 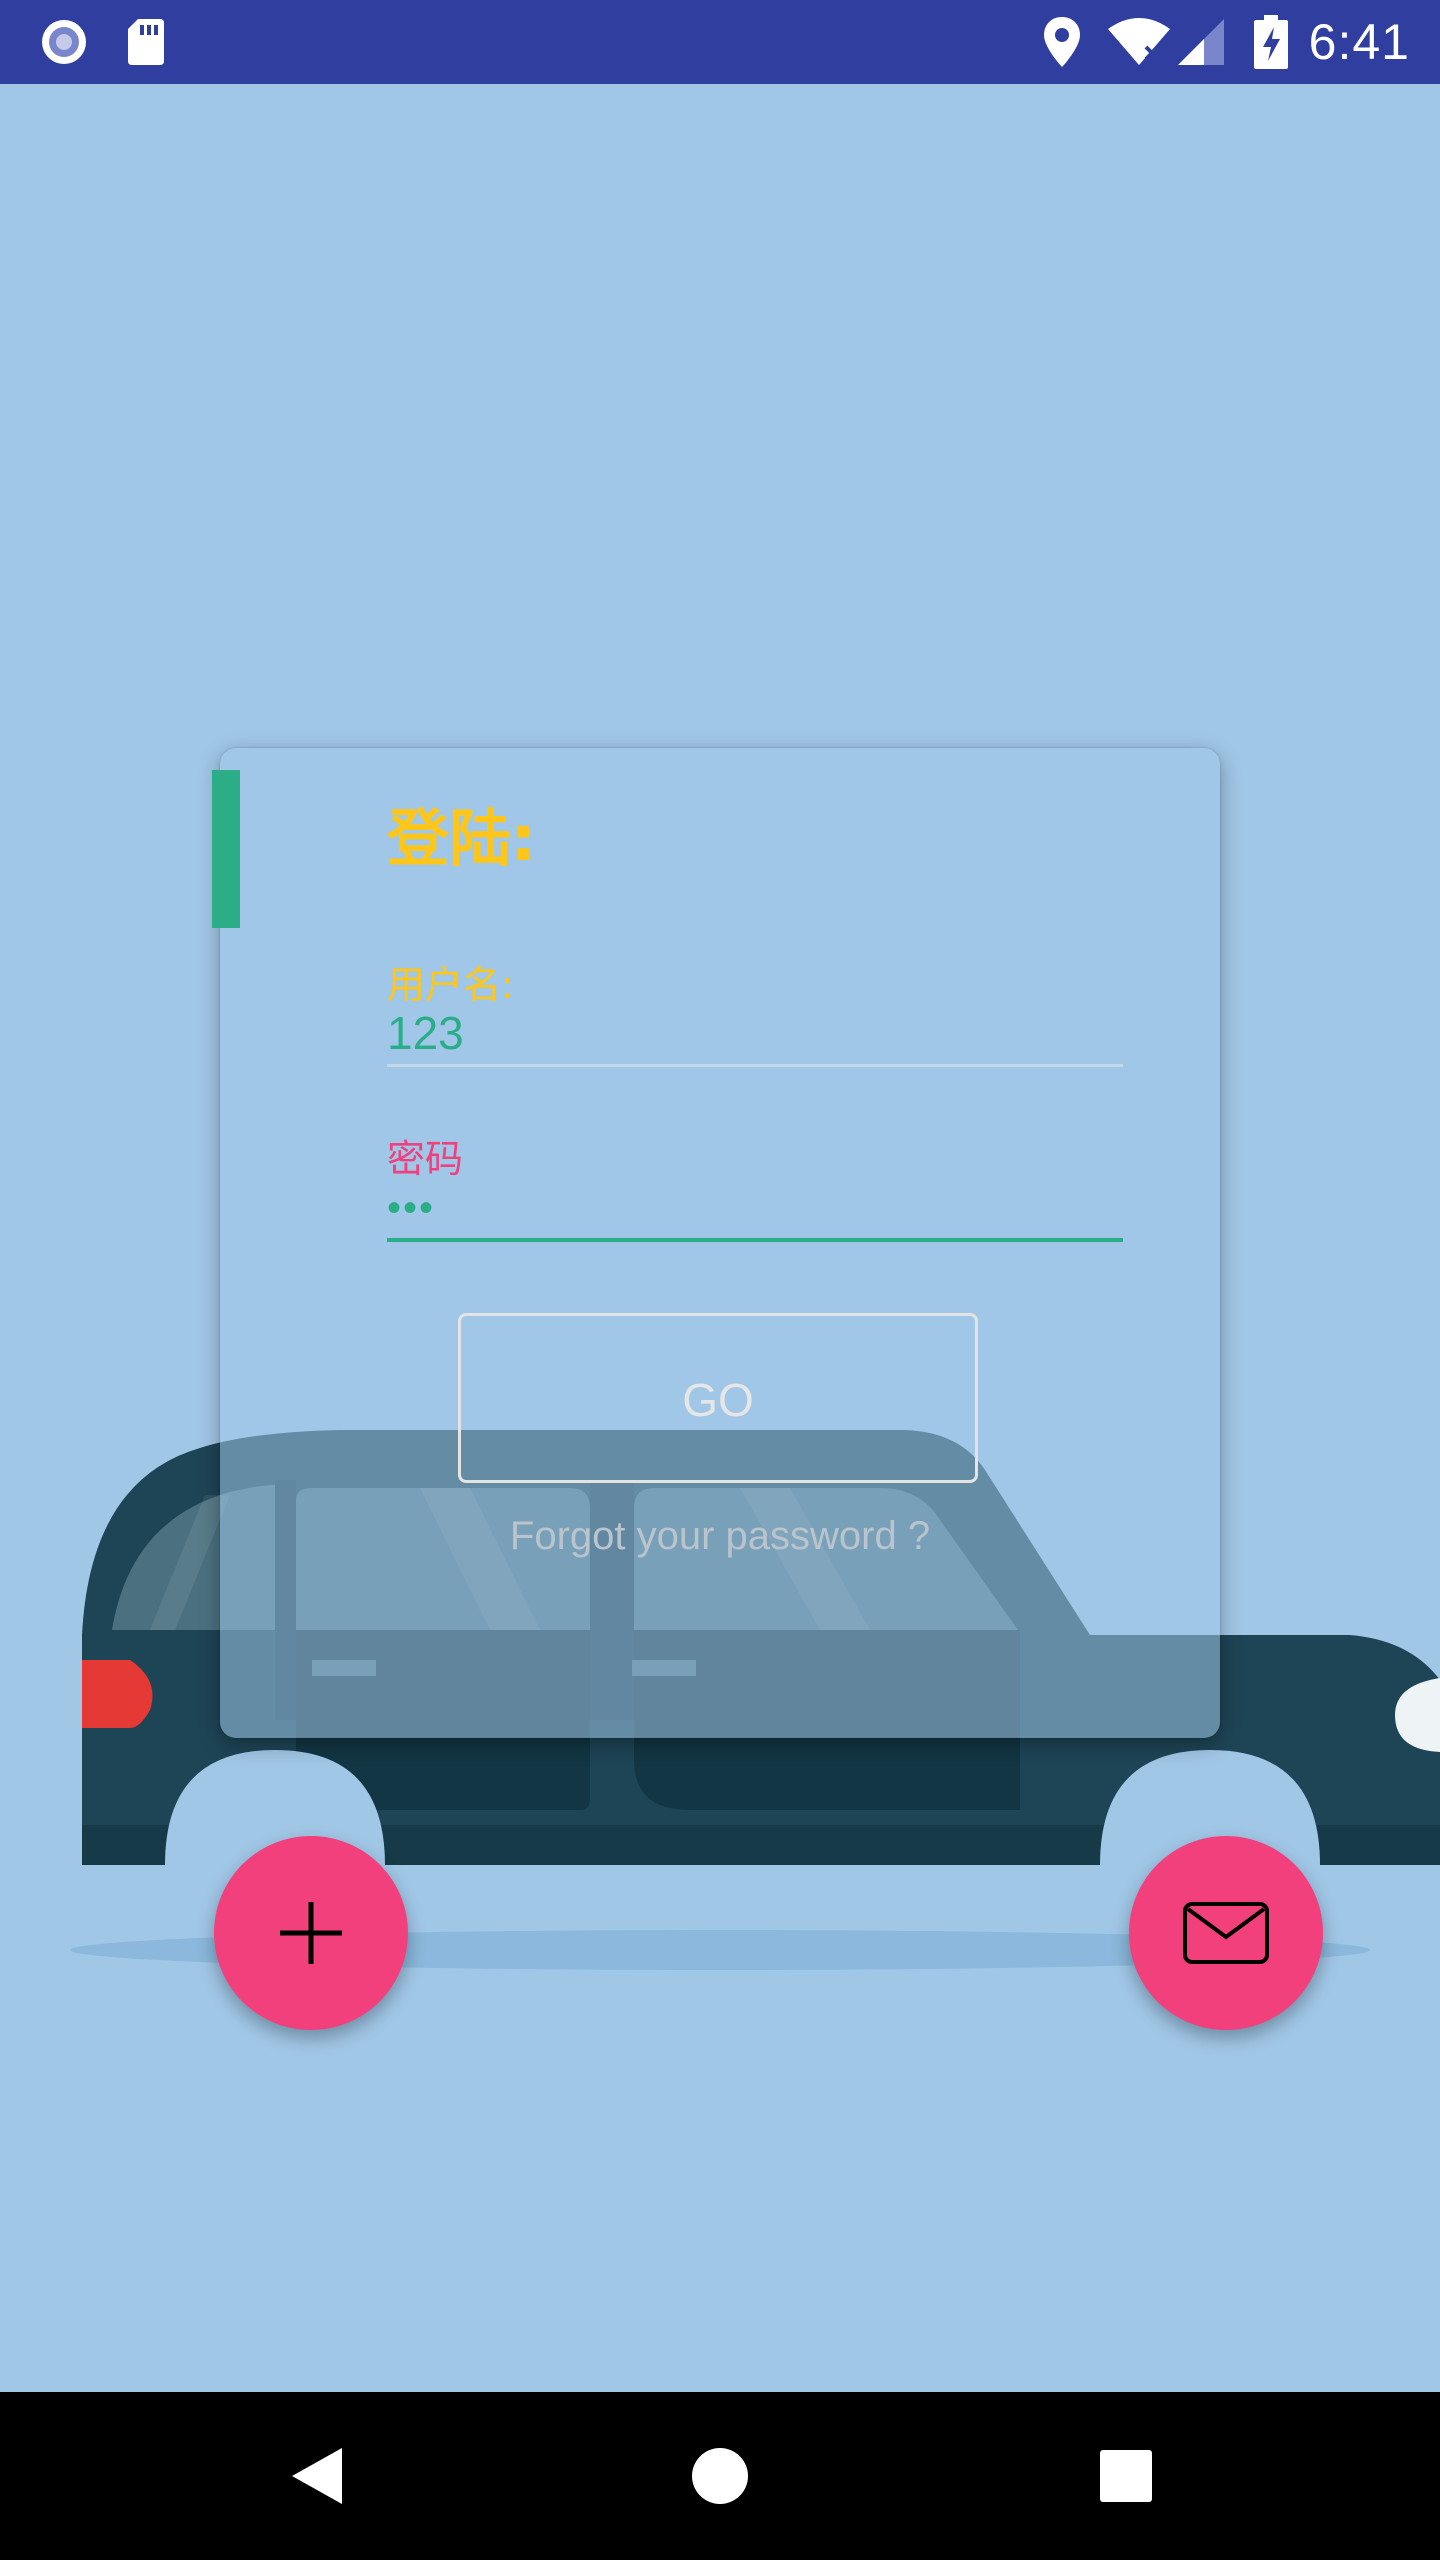 What do you see at coordinates (755, 1240) in the screenshot?
I see `password-underline` at bounding box center [755, 1240].